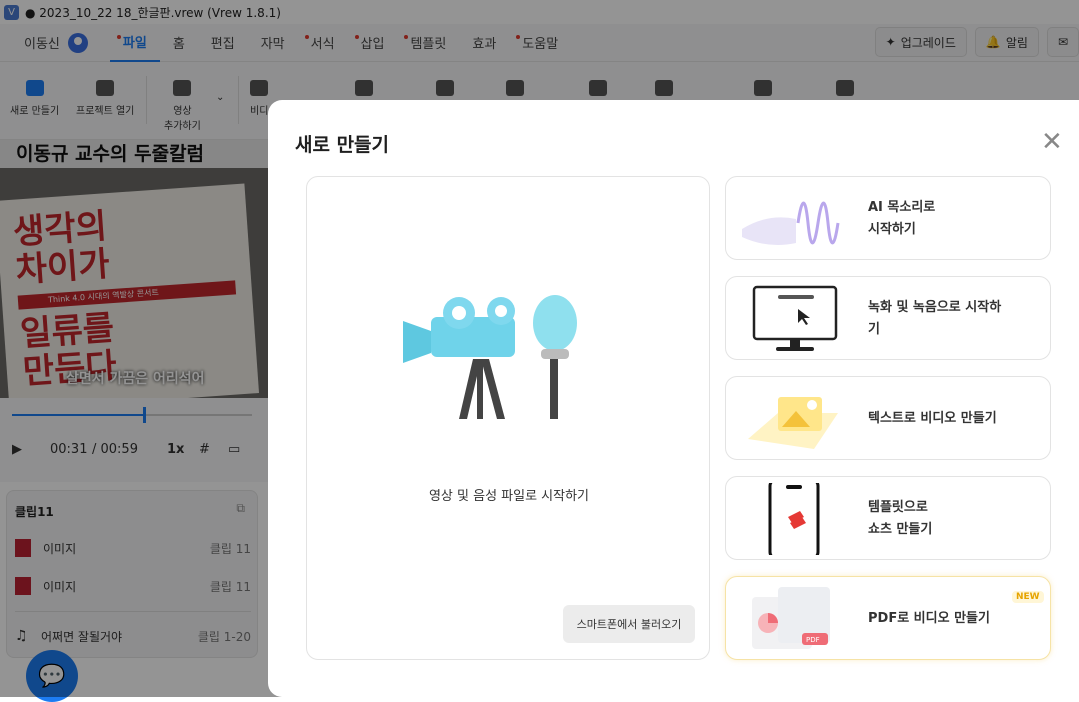 The height and width of the screenshot is (702, 1079). I want to click on monitor-illustration, so click(795, 318).